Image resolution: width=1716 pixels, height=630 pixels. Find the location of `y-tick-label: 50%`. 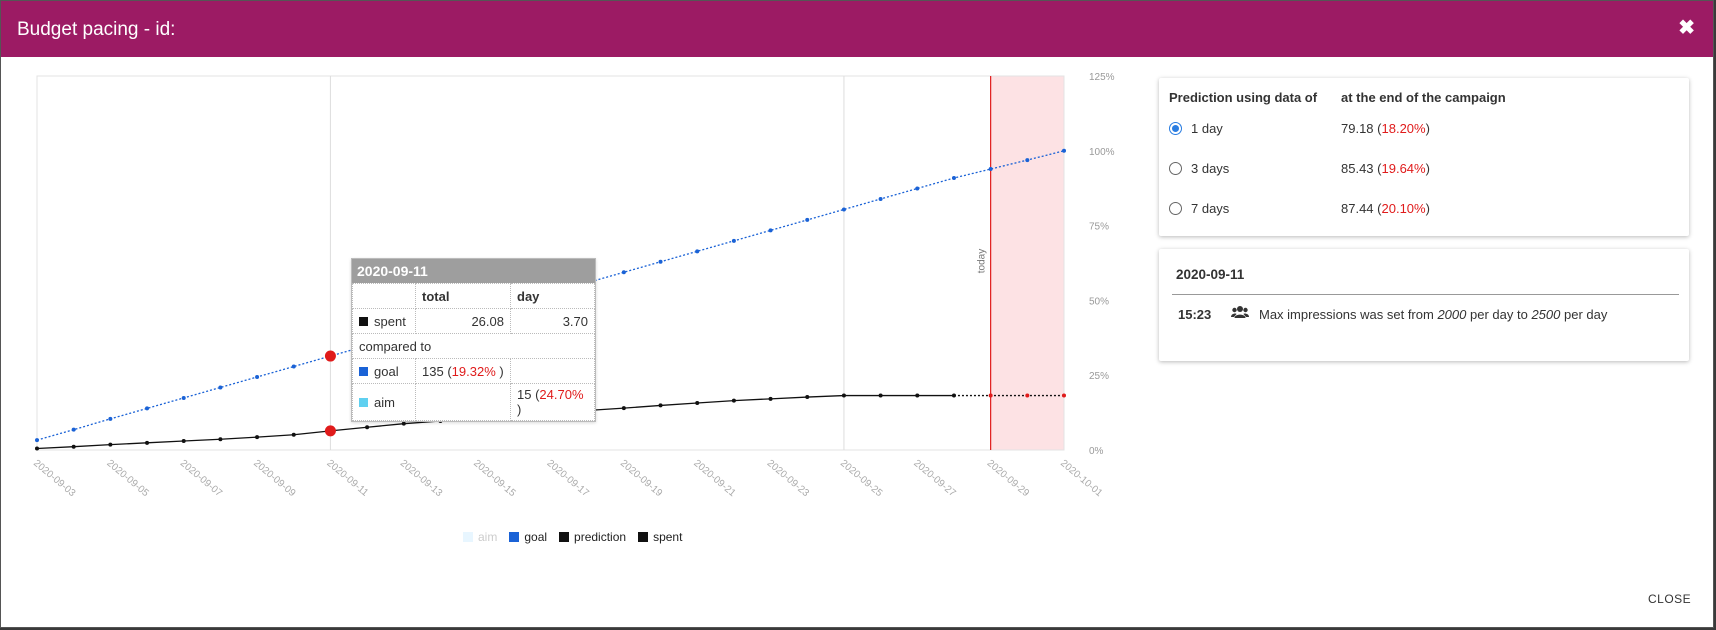

y-tick-label: 50% is located at coordinates (1099, 301).